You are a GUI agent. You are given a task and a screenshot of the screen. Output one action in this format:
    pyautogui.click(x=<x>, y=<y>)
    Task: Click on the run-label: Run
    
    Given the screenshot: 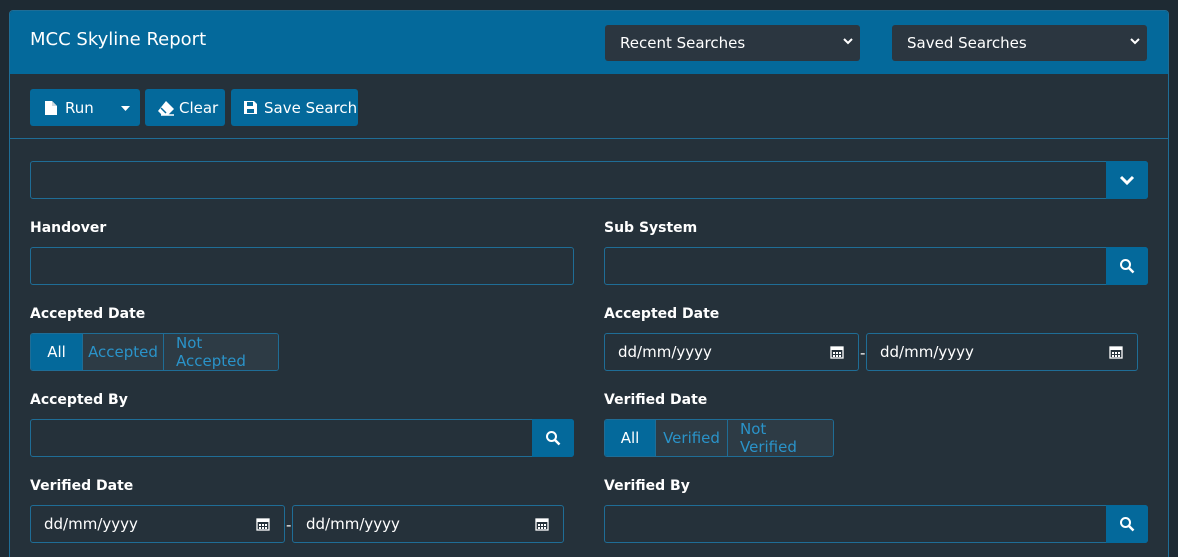 What is the action you would take?
    pyautogui.click(x=79, y=107)
    